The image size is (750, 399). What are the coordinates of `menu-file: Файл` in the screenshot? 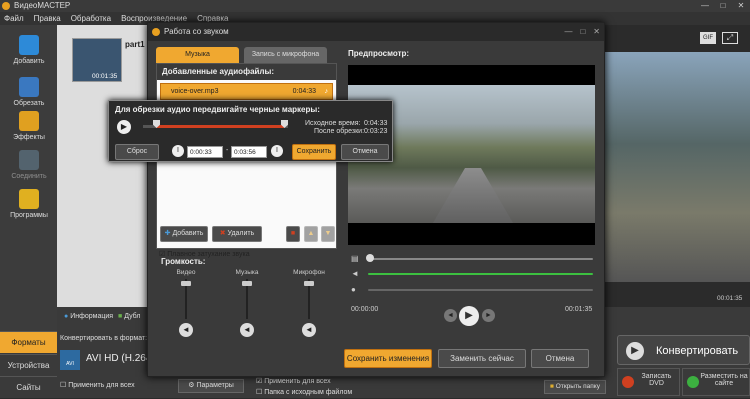 It's located at (14, 18).